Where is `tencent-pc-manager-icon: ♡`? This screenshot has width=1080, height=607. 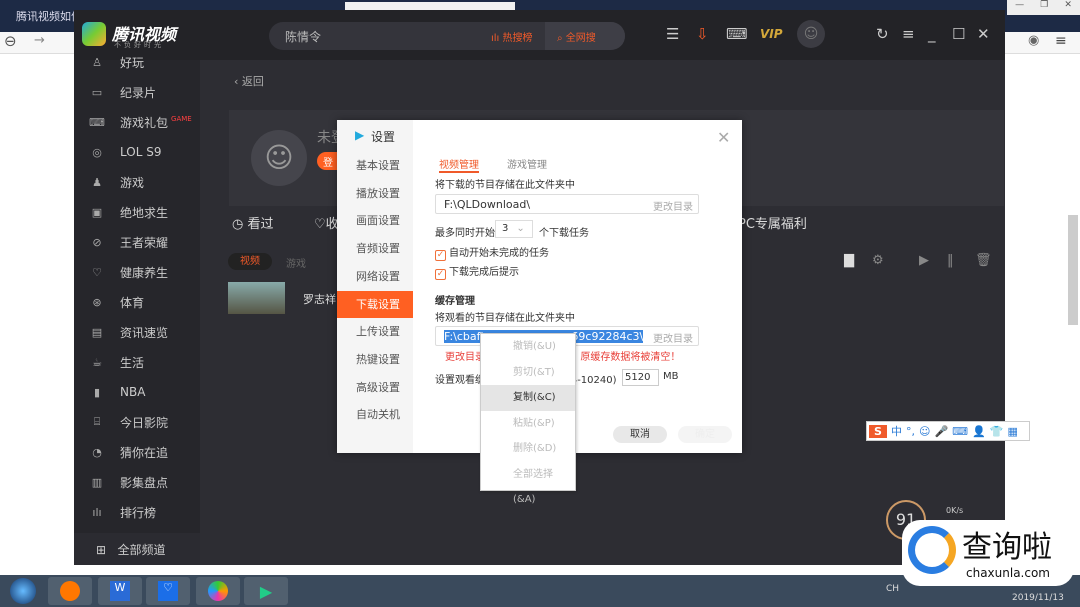 tencent-pc-manager-icon: ♡ is located at coordinates (168, 591).